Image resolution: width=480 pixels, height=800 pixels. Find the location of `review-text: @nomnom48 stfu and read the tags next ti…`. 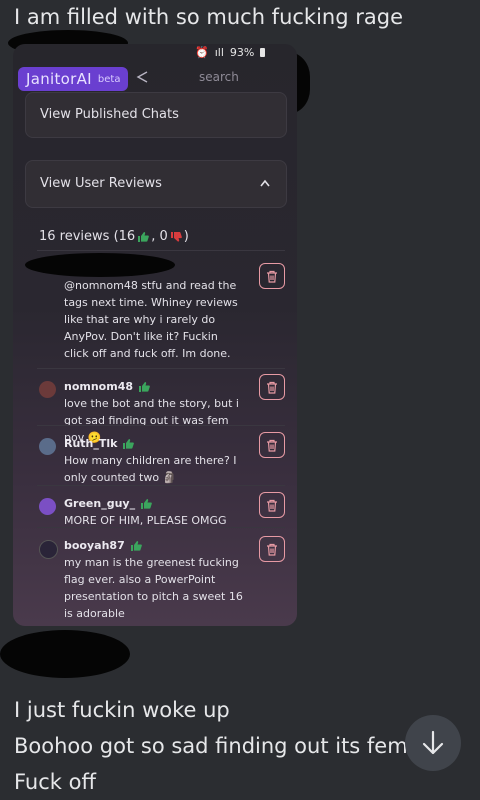

review-text: @nomnom48 stfu and read the tags next ti… is located at coordinates (151, 319).